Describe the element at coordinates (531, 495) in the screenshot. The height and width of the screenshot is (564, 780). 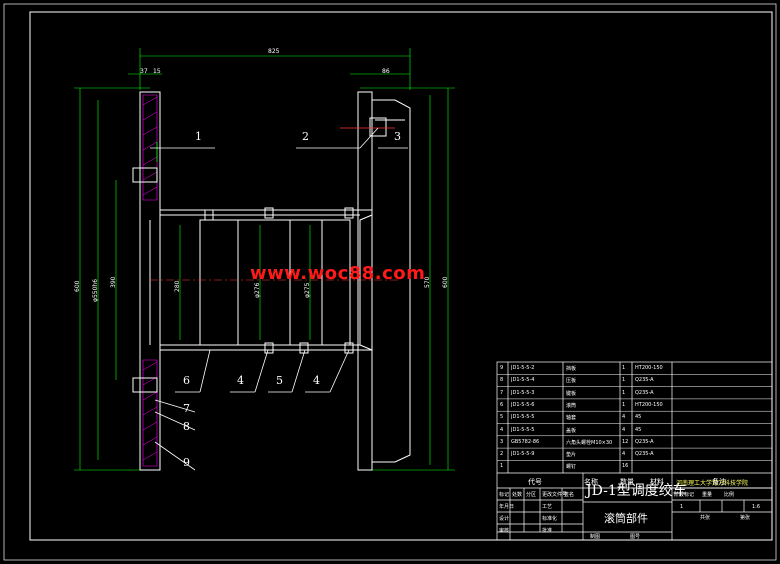
I see `title-block-label: 分区` at that location.